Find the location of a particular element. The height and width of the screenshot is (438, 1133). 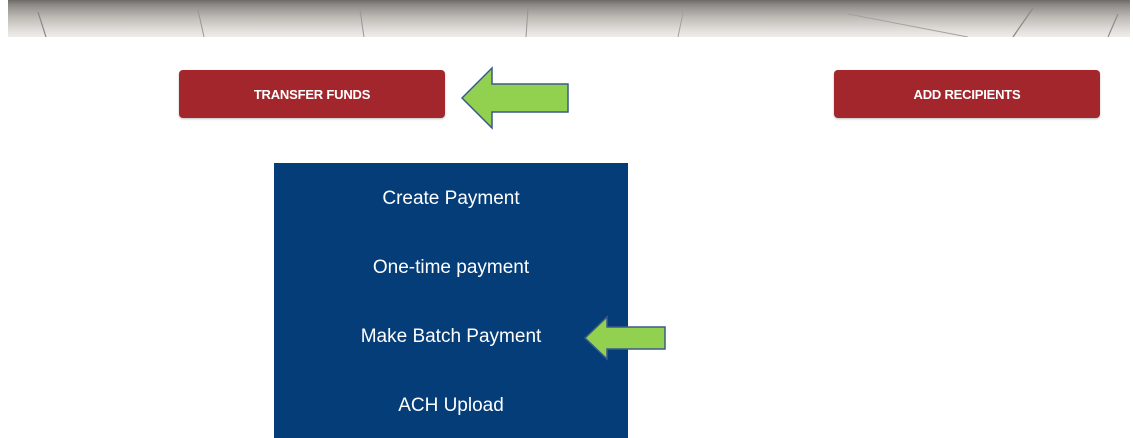

add-recipients-button: ADD RECIPIENTS is located at coordinates (967, 94).